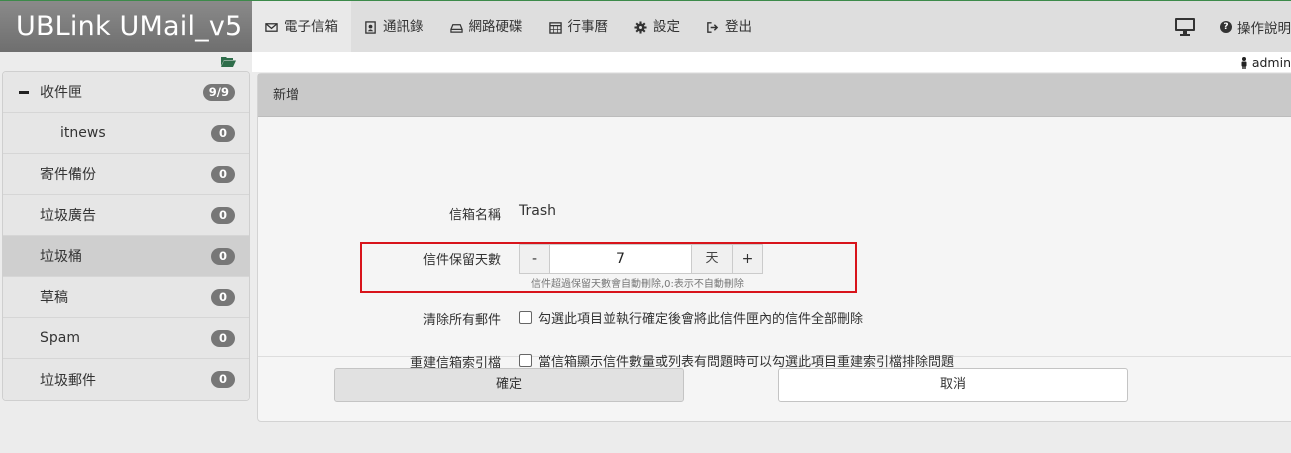  I want to click on nav-logout: 登出, so click(729, 27).